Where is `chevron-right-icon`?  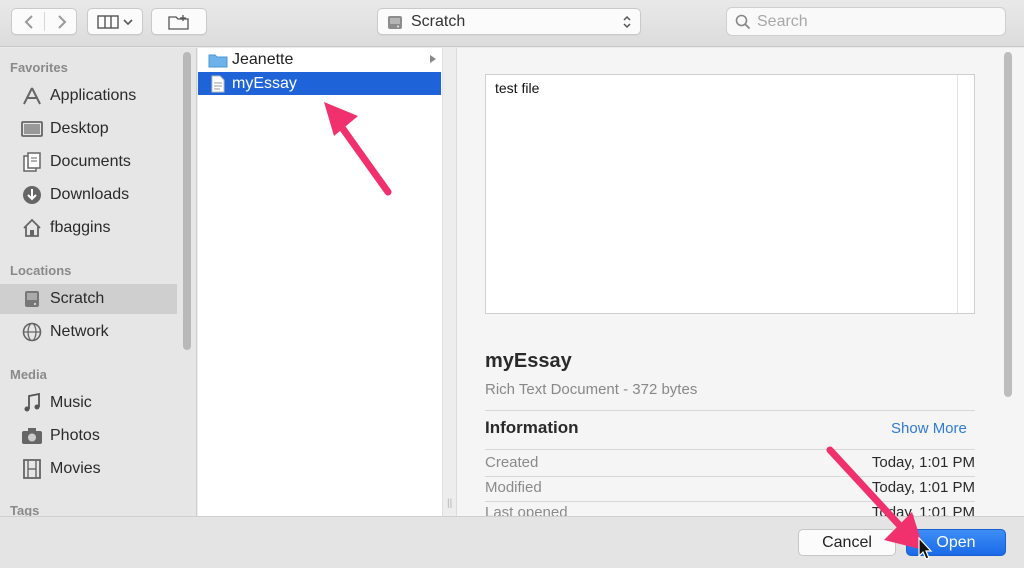 chevron-right-icon is located at coordinates (61, 21).